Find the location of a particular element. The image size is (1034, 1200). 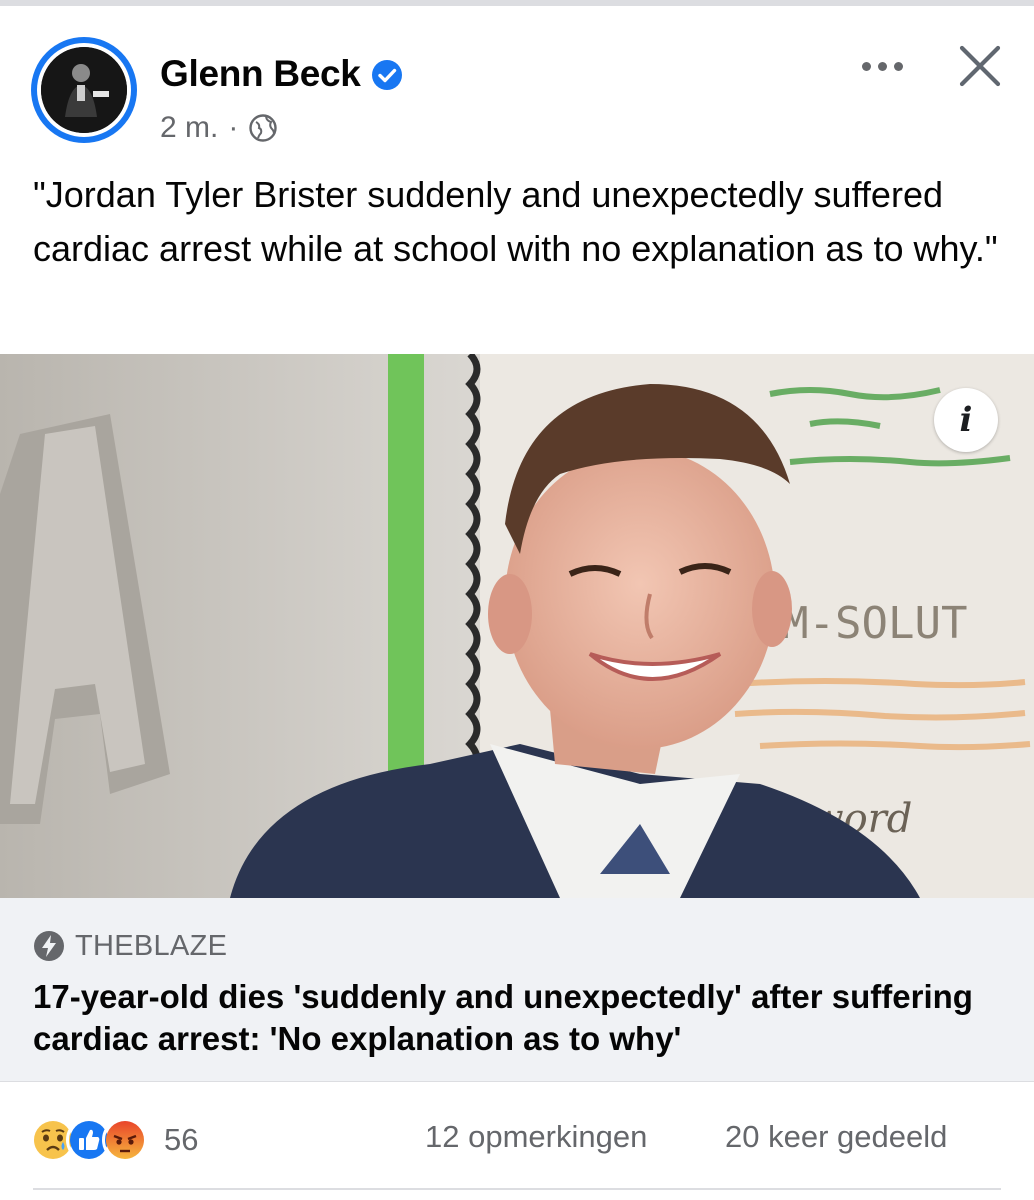

post-time: 2 m. is located at coordinates (189, 128).